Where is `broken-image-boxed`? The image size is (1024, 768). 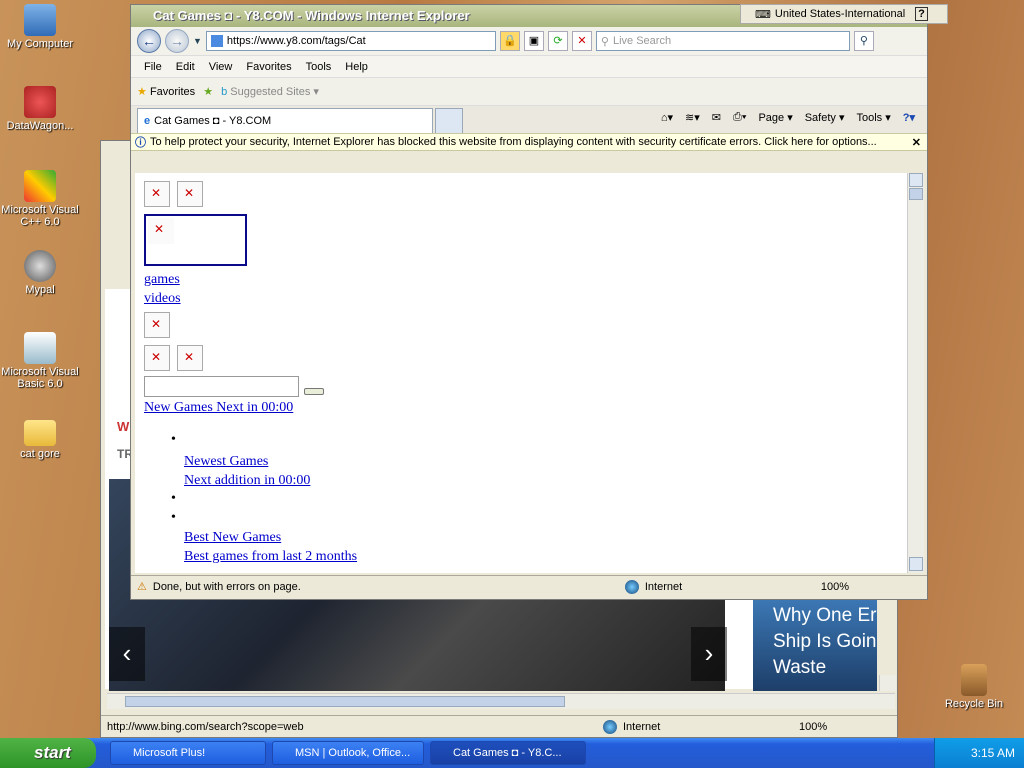 broken-image-boxed is located at coordinates (195, 240).